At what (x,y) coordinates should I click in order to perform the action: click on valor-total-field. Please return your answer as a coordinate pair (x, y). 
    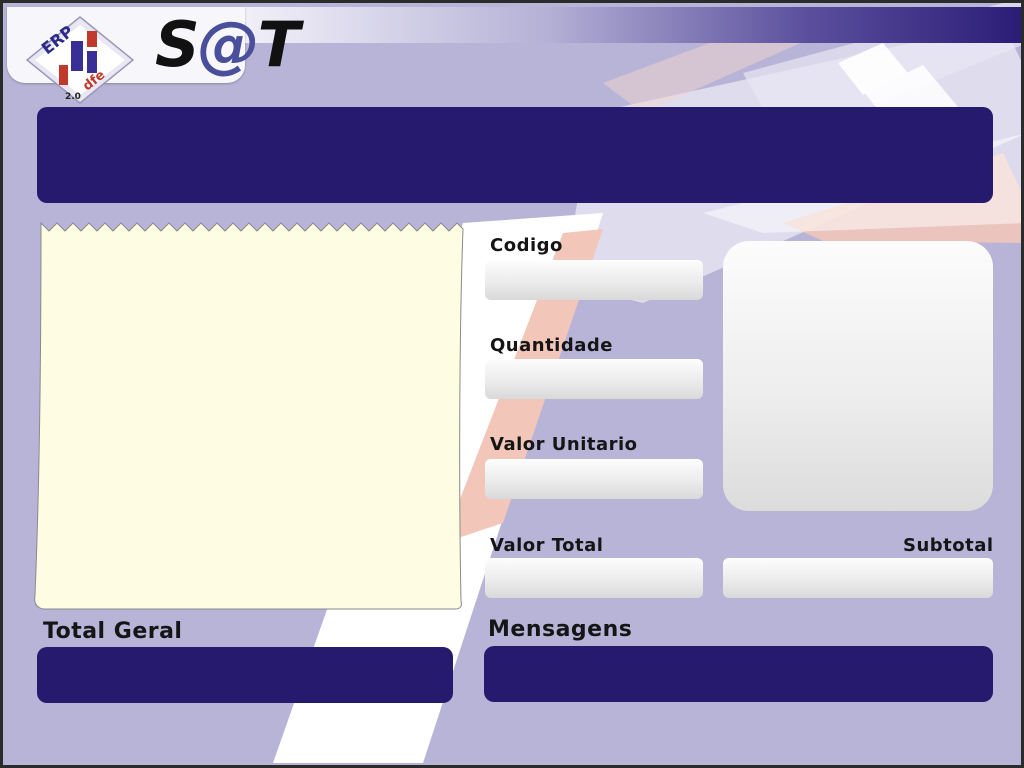
    Looking at the image, I should click on (594, 578).